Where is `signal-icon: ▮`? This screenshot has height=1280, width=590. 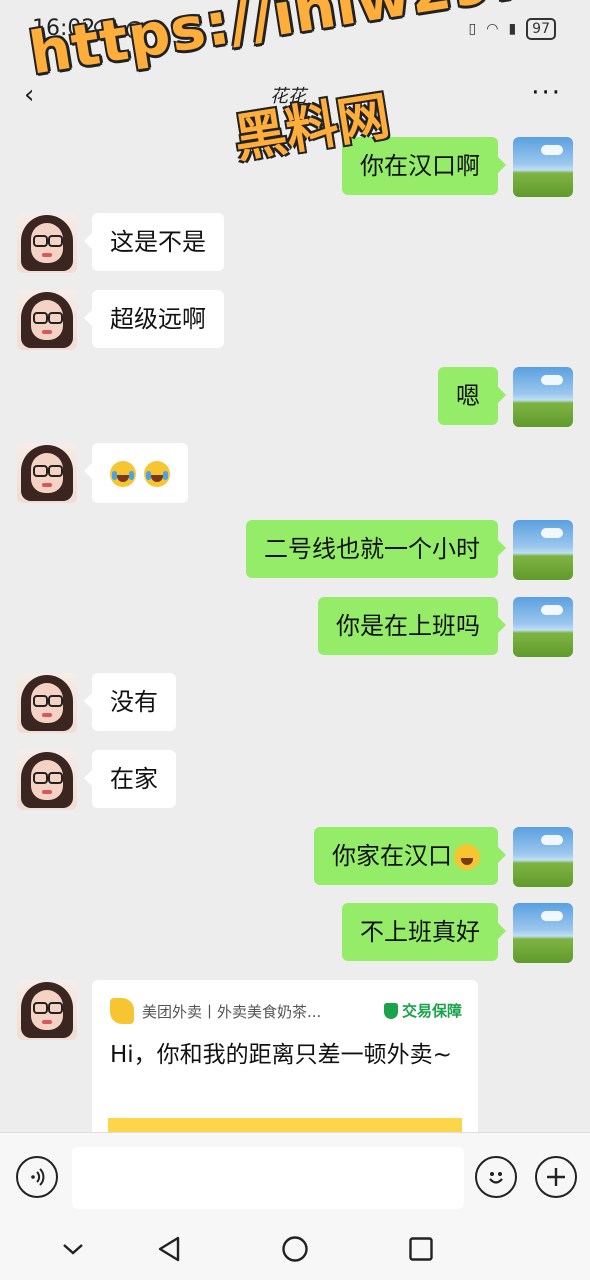
signal-icon: ▮ is located at coordinates (512, 29).